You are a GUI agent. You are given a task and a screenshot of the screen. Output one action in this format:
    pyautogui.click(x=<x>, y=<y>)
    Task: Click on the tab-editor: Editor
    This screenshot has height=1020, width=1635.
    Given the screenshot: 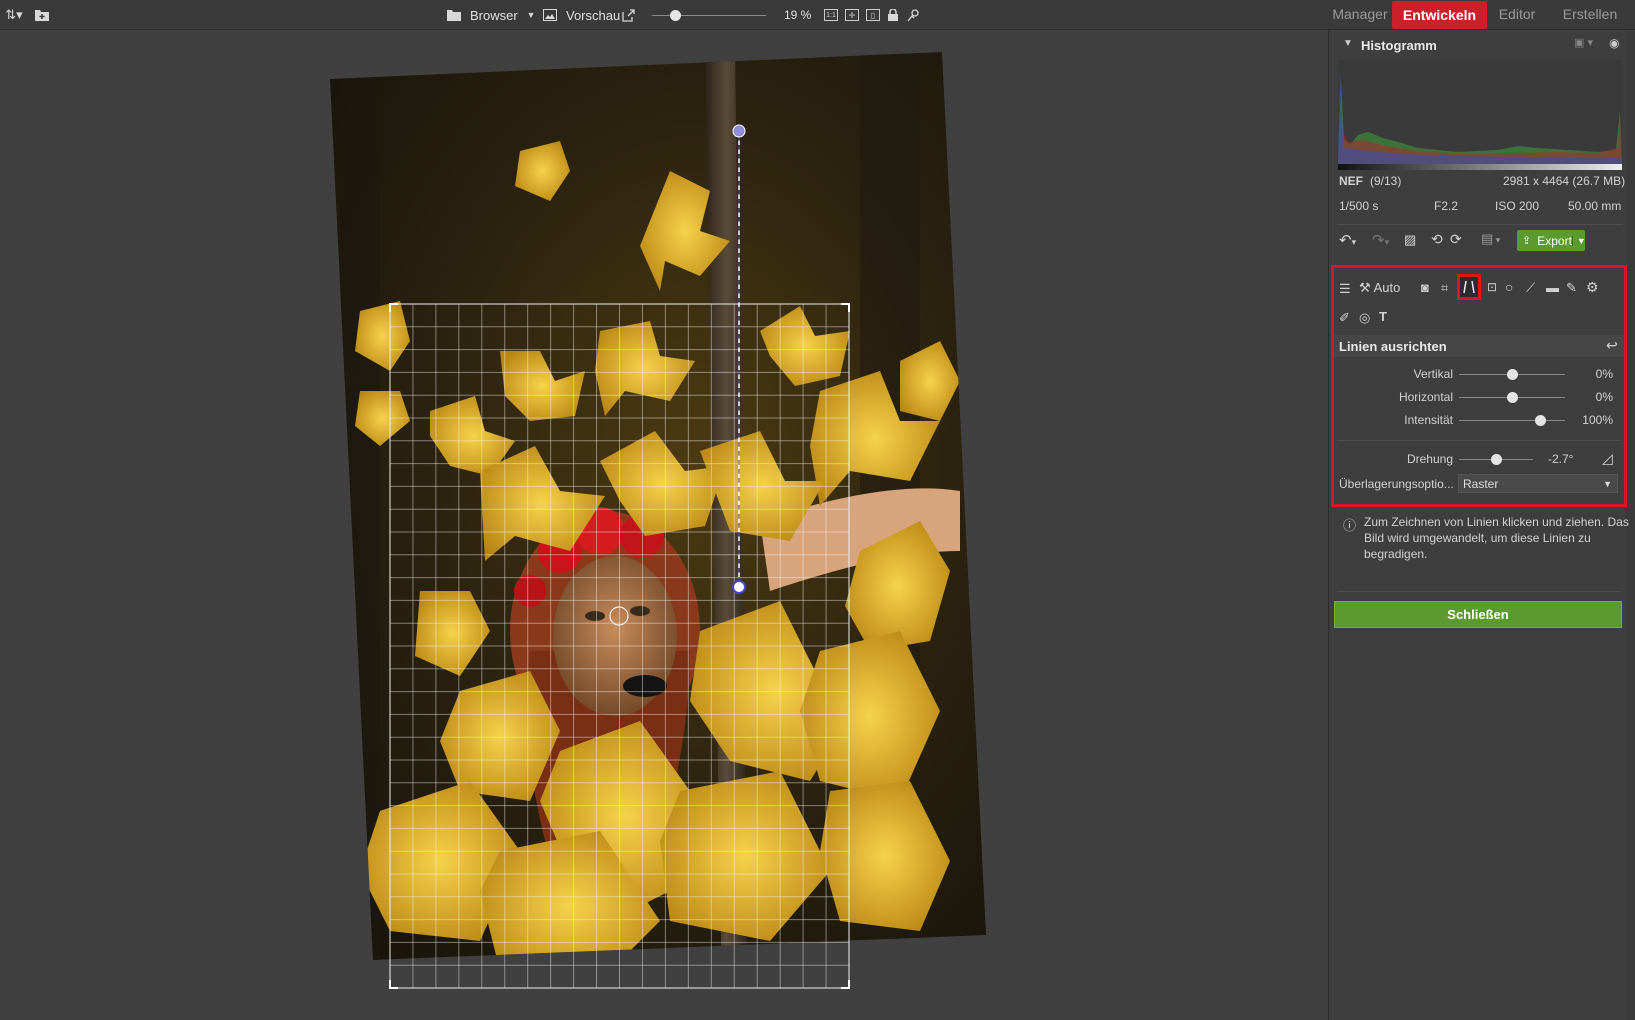 What is the action you would take?
    pyautogui.click(x=1517, y=14)
    